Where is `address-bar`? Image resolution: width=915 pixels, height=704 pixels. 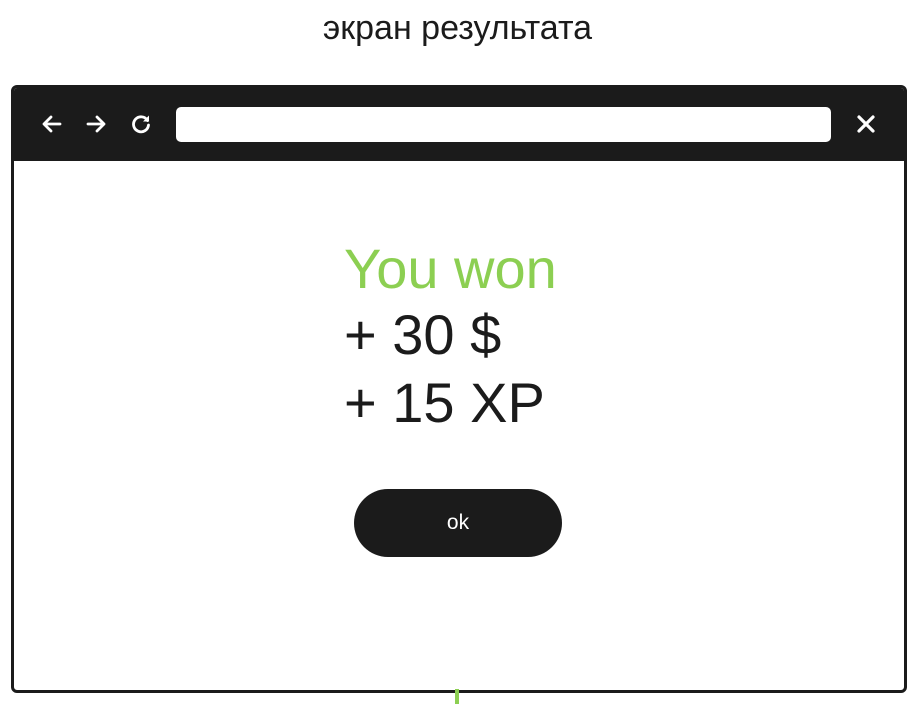
address-bar is located at coordinates (503, 124).